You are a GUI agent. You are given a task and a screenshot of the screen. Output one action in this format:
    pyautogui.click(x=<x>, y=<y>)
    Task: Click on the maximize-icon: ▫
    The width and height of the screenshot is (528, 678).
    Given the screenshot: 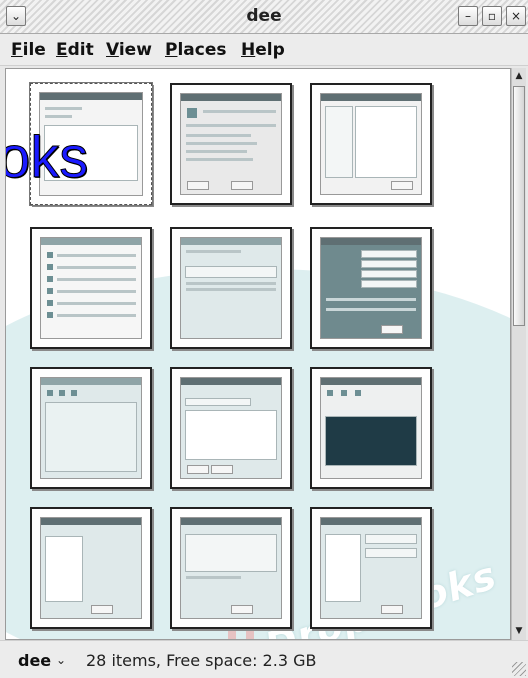 What is the action you would take?
    pyautogui.click(x=492, y=16)
    